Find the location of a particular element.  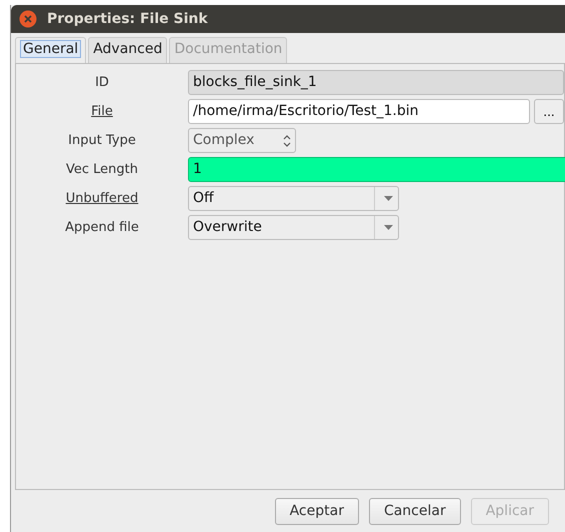

spin-field: Complex is located at coordinates (242, 140).